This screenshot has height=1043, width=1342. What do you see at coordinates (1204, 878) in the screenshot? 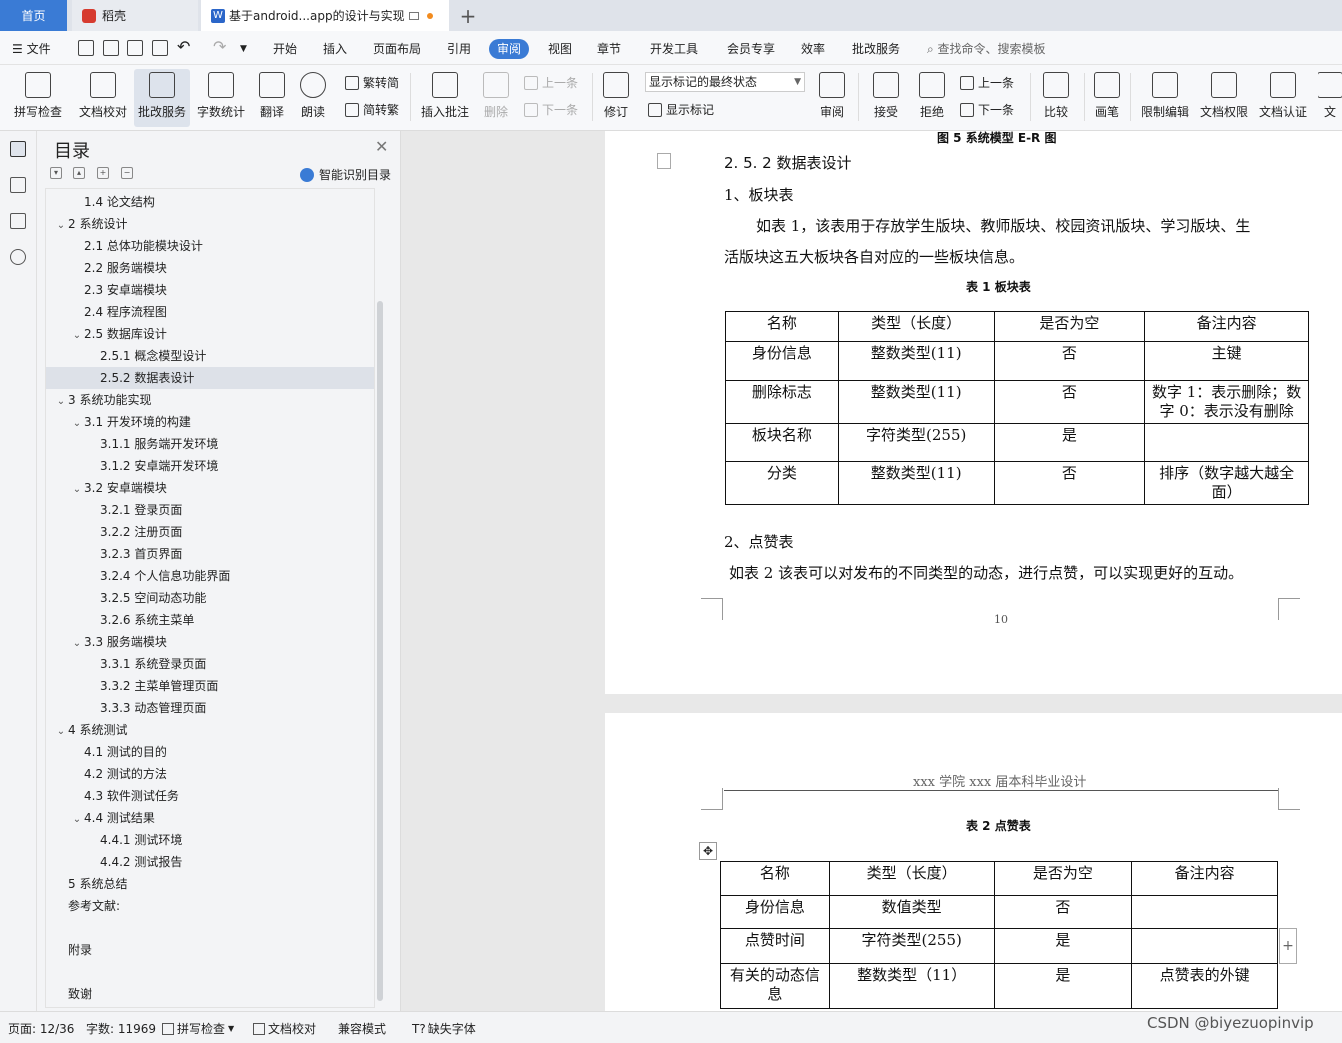
I see `table-header-cell: 备注内容` at bounding box center [1204, 878].